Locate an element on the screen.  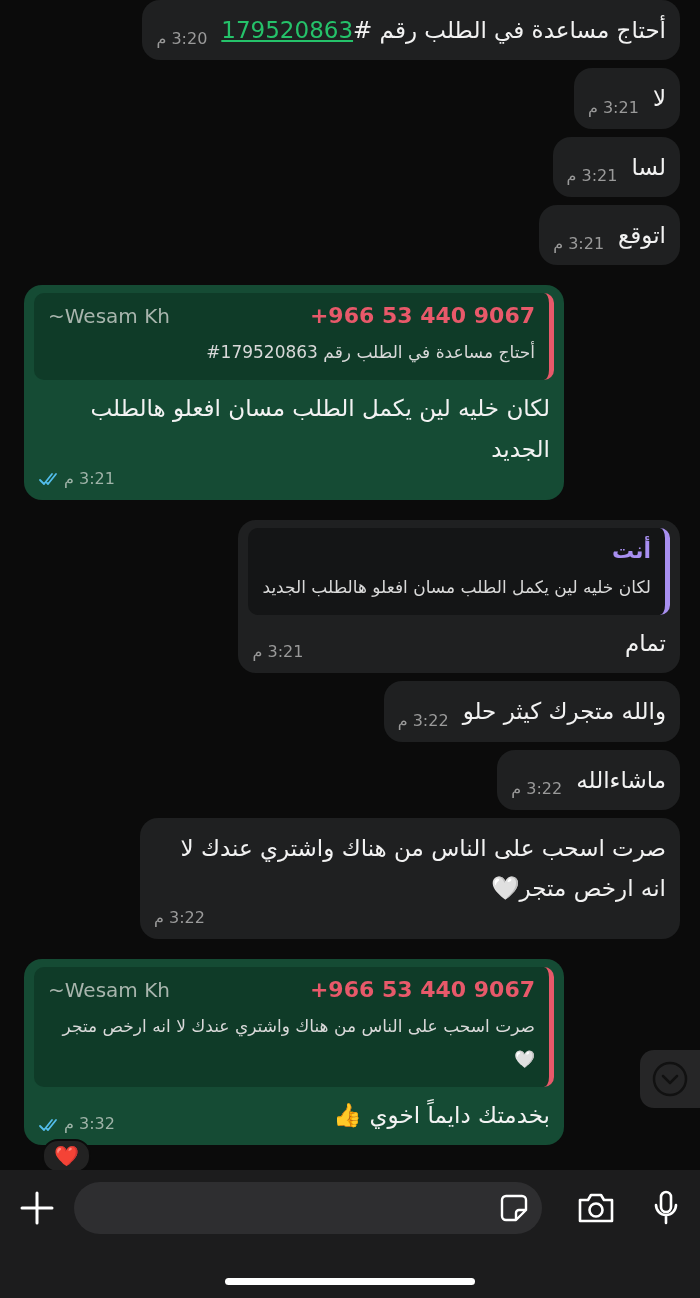
message-bubble: أنت لكان خليه لين يكمل الطلب مسان افعلو هالطلب الجديد تمام 3:21 م is located at coordinates (459, 596).